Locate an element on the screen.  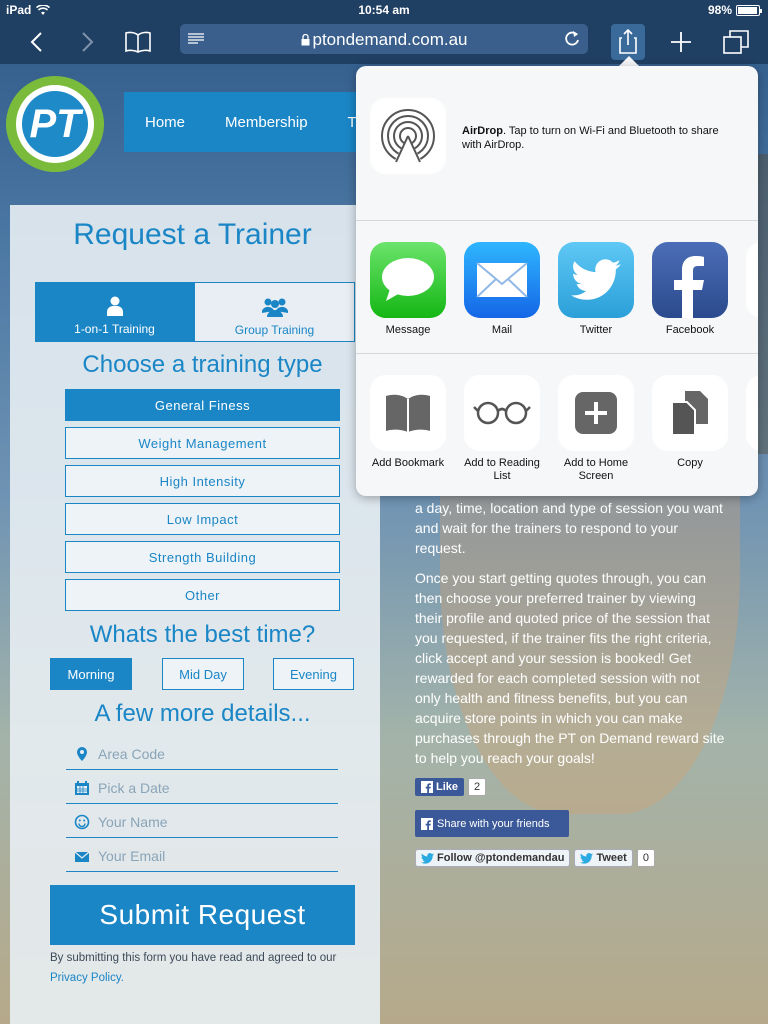
share-app-label: Twitter is located at coordinates (596, 330).